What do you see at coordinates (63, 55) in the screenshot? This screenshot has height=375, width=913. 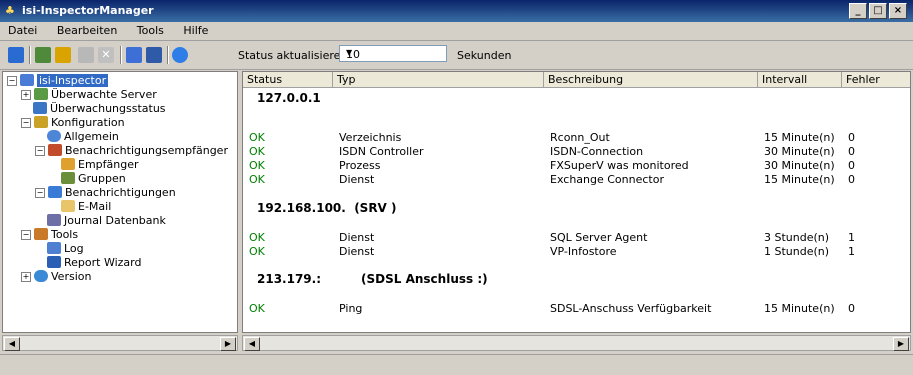 I see `edit-icon` at bounding box center [63, 55].